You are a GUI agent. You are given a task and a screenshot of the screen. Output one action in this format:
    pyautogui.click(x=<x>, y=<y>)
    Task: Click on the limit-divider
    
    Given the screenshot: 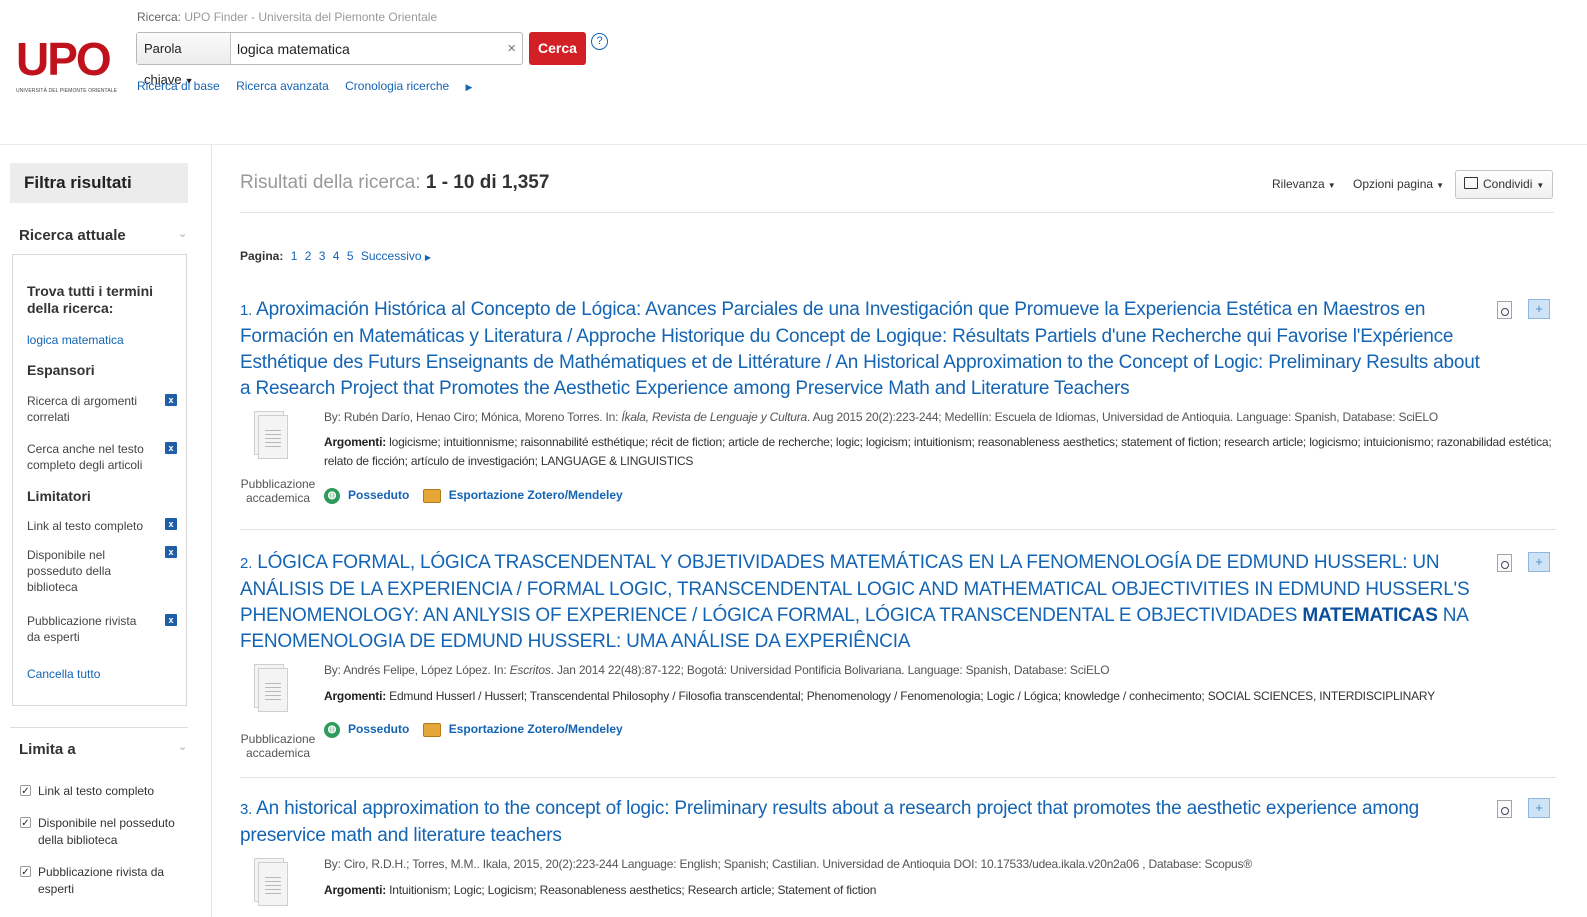 What is the action you would take?
    pyautogui.click(x=99, y=727)
    